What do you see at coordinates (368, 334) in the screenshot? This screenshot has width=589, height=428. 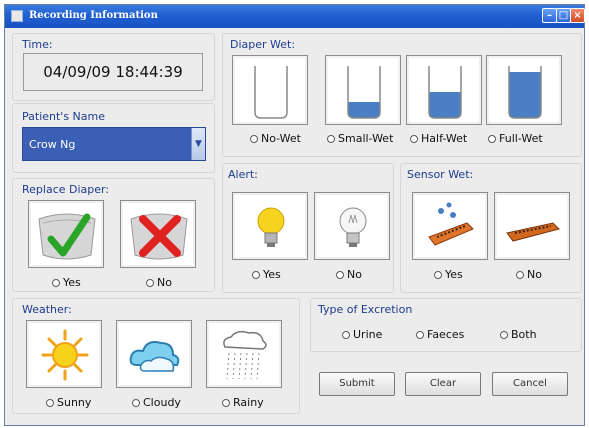 I see `radio-label: Urine` at bounding box center [368, 334].